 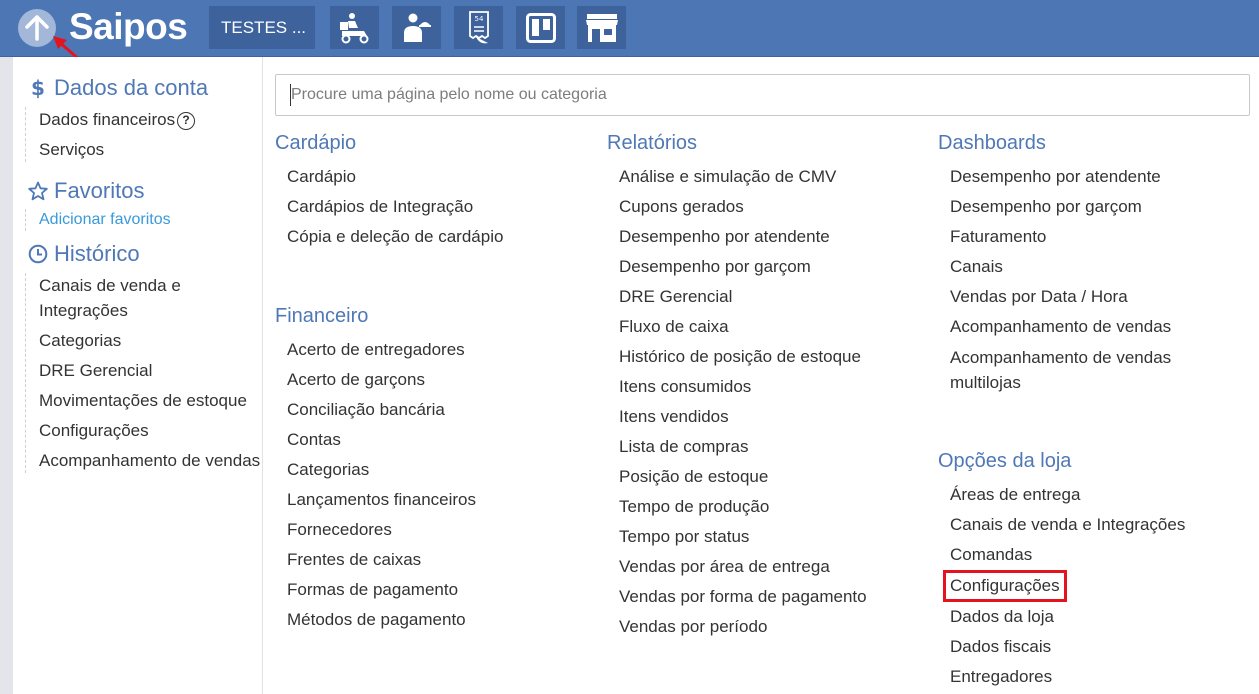 What do you see at coordinates (1088, 207) in the screenshot?
I see `link-dash-garcom: Desempenho por garçom` at bounding box center [1088, 207].